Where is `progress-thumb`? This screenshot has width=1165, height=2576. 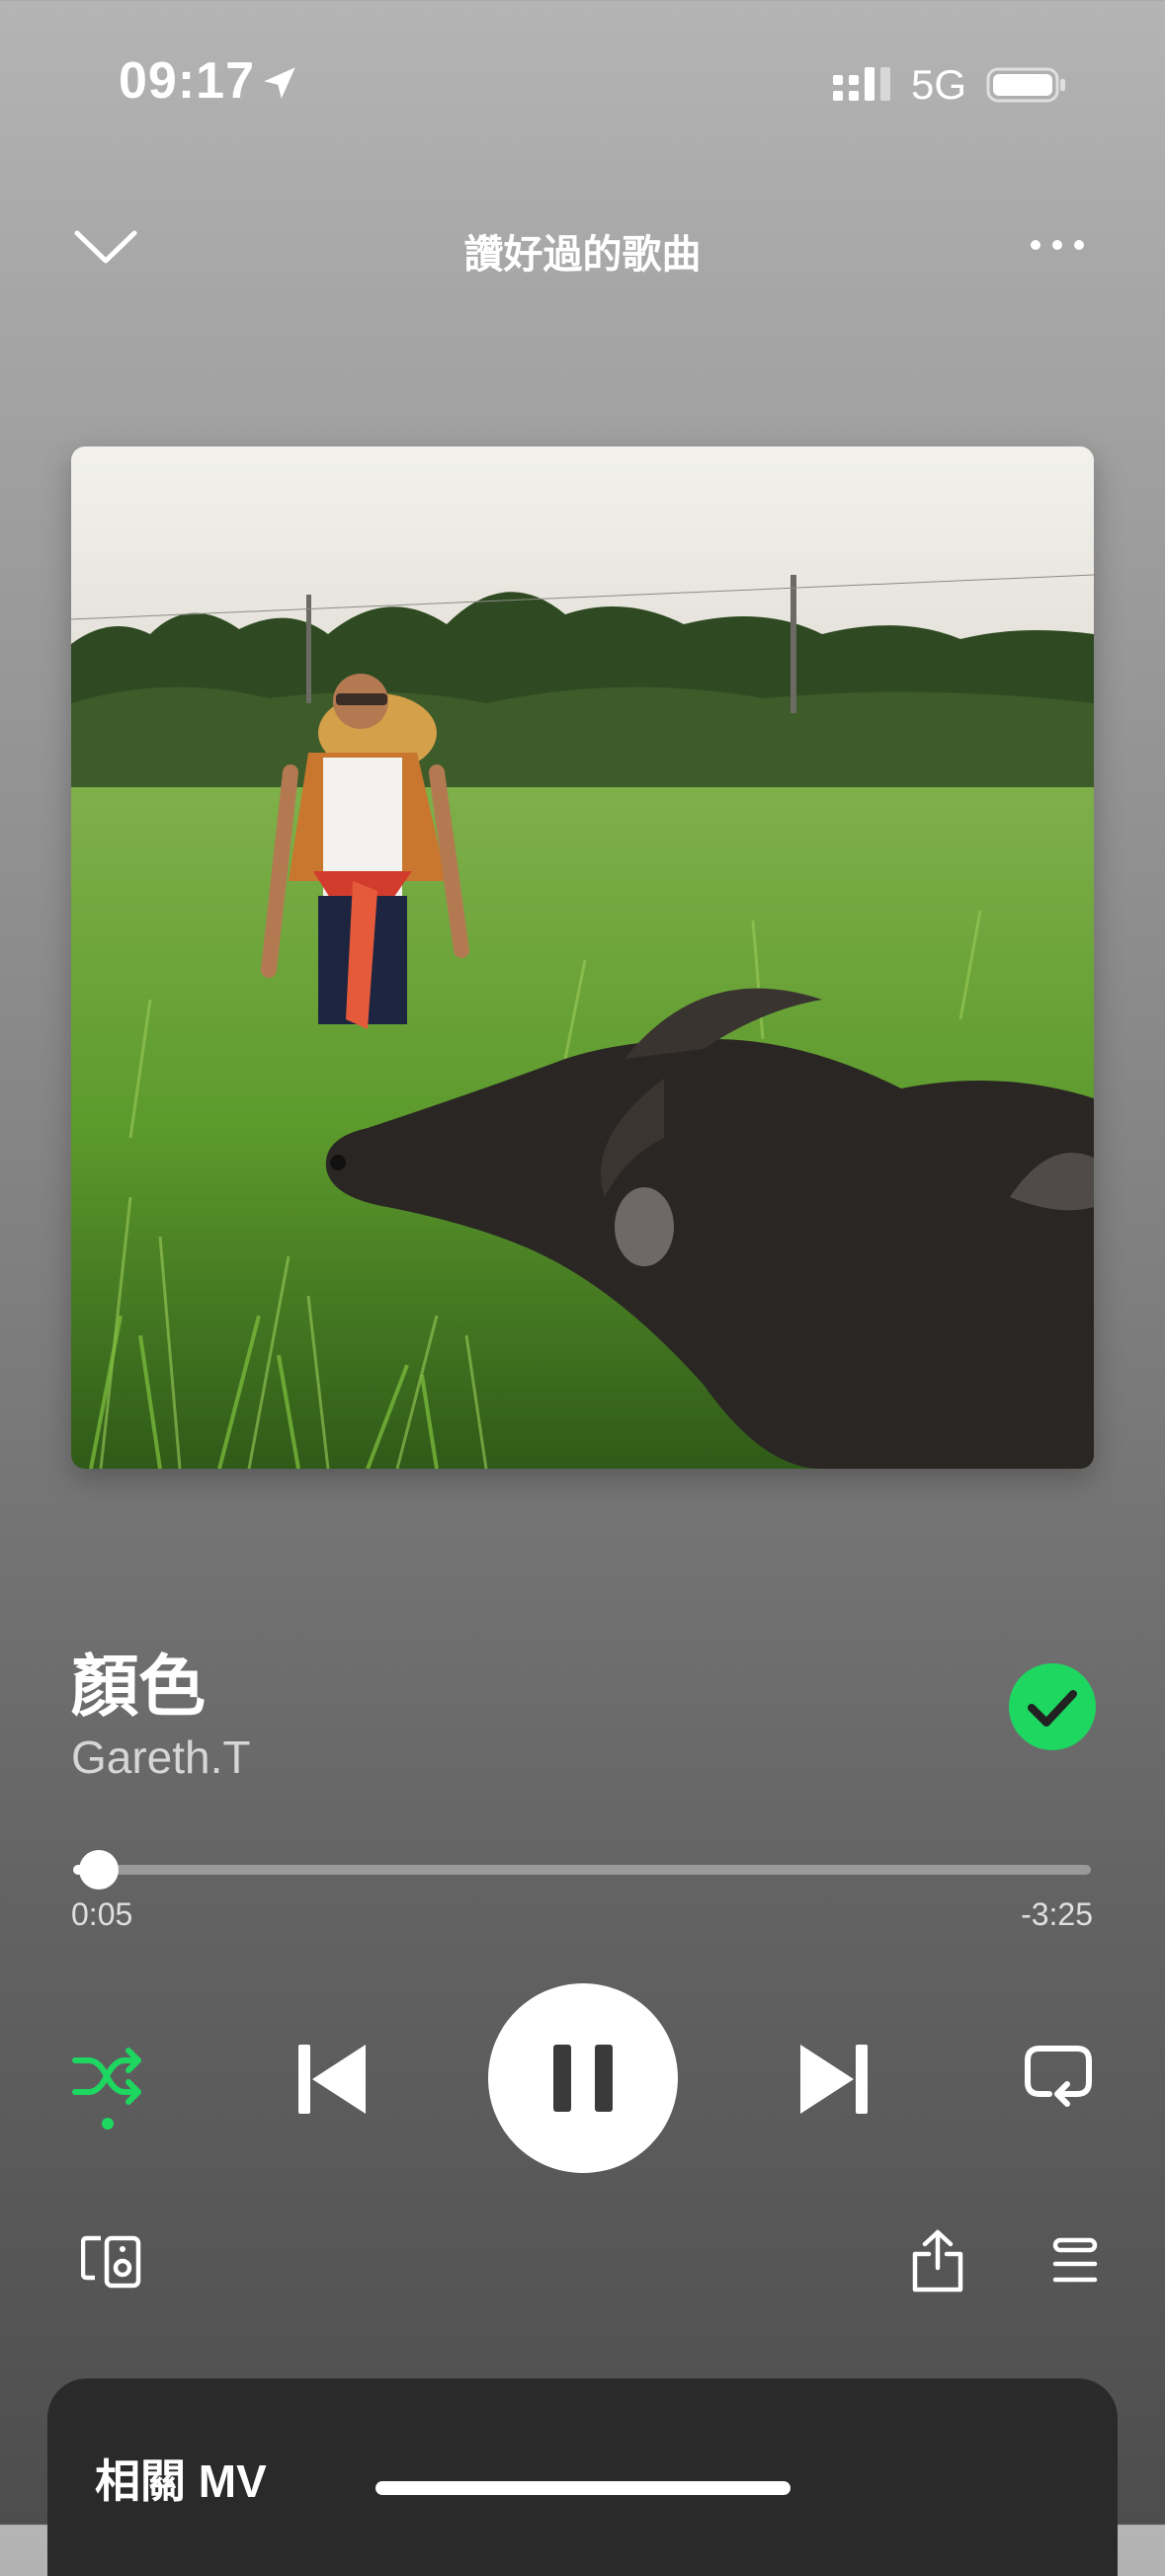
progress-thumb is located at coordinates (99, 1870).